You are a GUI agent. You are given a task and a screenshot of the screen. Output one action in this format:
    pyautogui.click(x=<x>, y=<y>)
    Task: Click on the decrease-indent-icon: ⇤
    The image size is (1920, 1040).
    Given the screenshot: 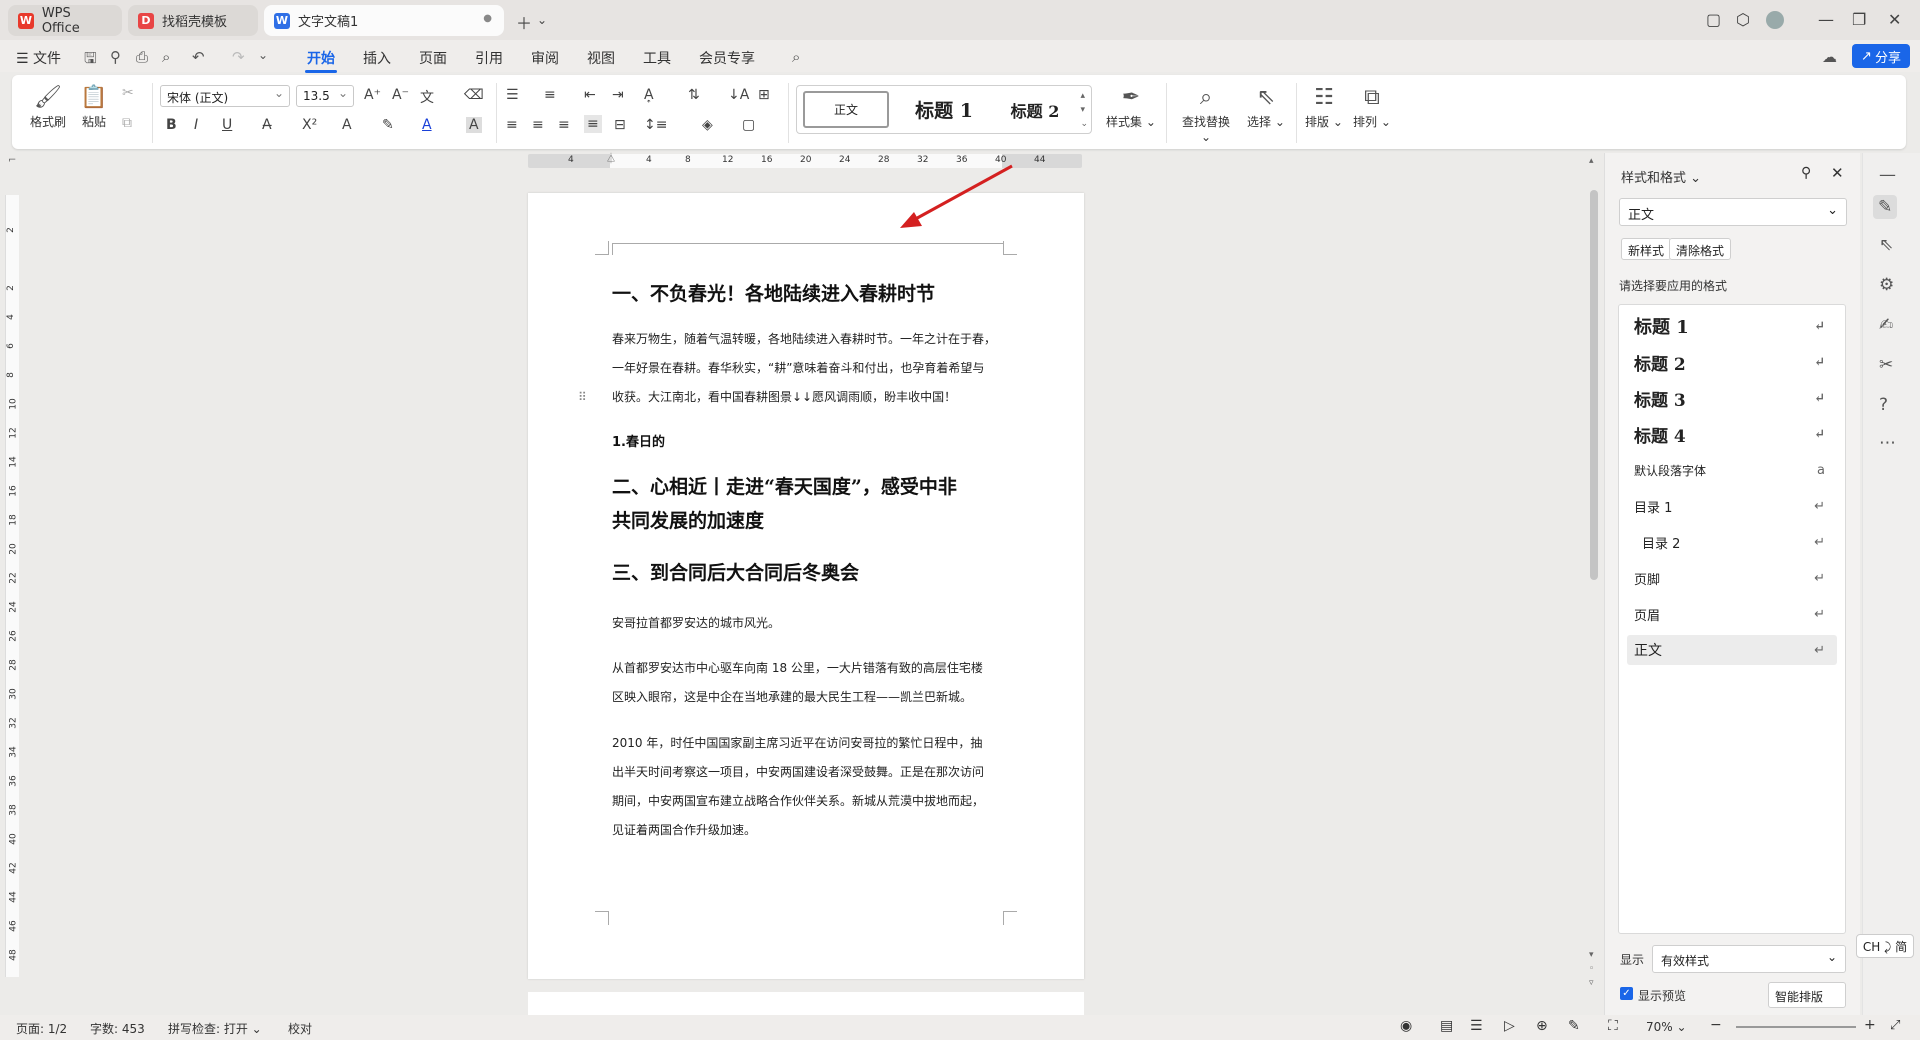 What is the action you would take?
    pyautogui.click(x=590, y=95)
    